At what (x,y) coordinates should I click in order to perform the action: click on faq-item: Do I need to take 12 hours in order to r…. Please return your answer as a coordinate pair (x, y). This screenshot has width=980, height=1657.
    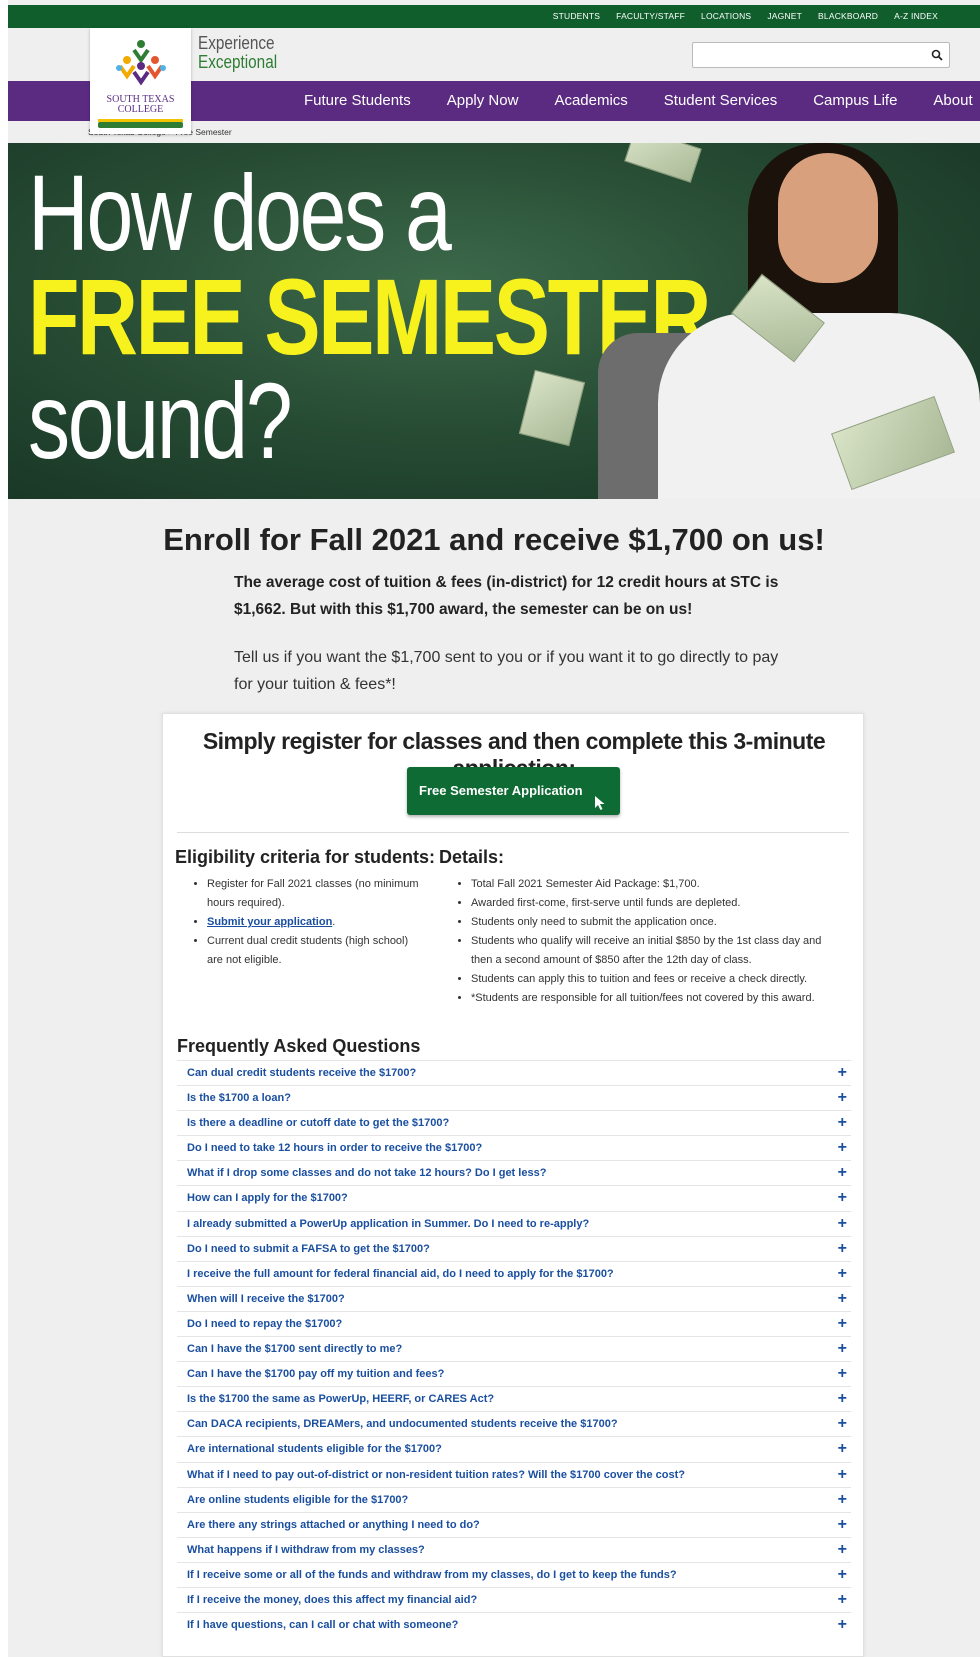
    Looking at the image, I should click on (514, 1147).